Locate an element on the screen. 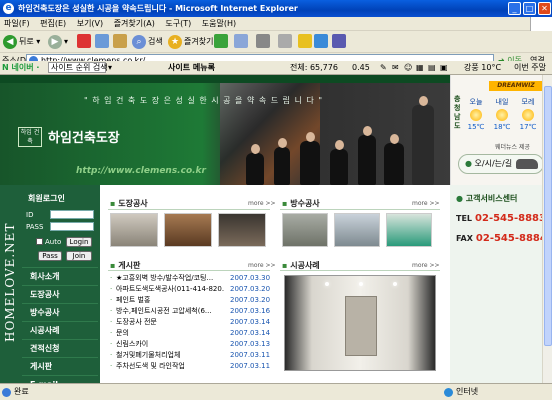 The height and width of the screenshot is (400, 552). menu-bar: 파일(F) 편집(E) 보기(V) 즐겨찾기(A) 도구(T) 도움말(H) is located at coordinates (276, 24).